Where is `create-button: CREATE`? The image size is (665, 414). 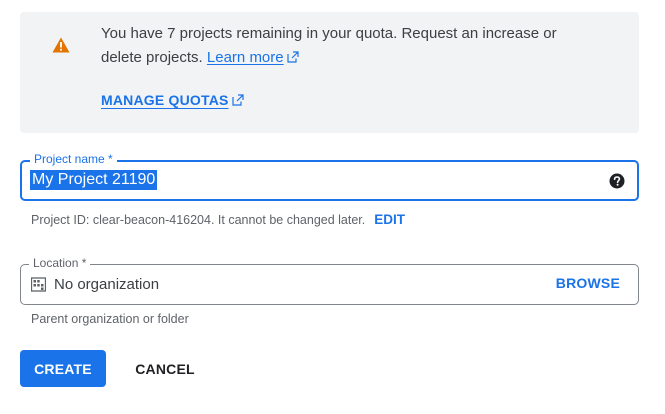
create-button: CREATE is located at coordinates (63, 368).